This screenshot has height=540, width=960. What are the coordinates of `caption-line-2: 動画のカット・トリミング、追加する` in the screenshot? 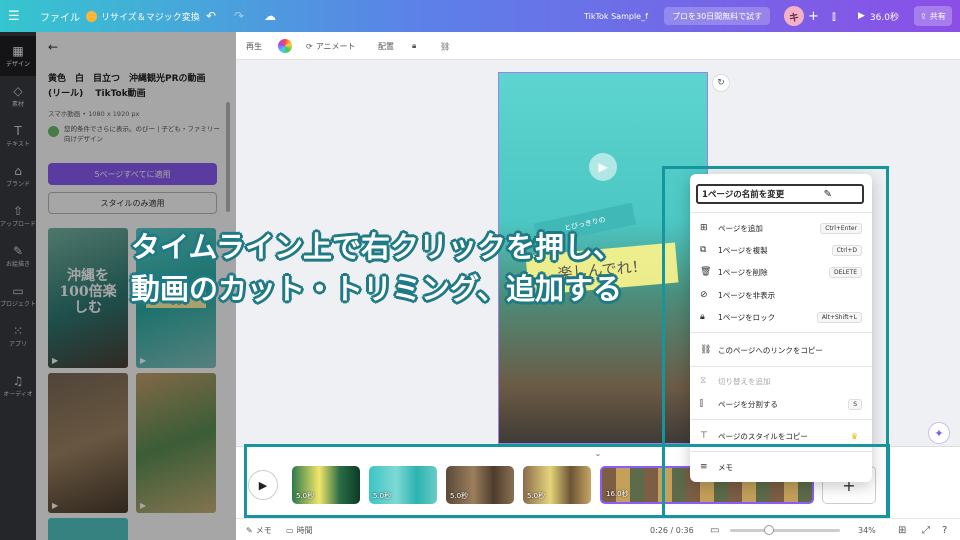 It's located at (376, 289).